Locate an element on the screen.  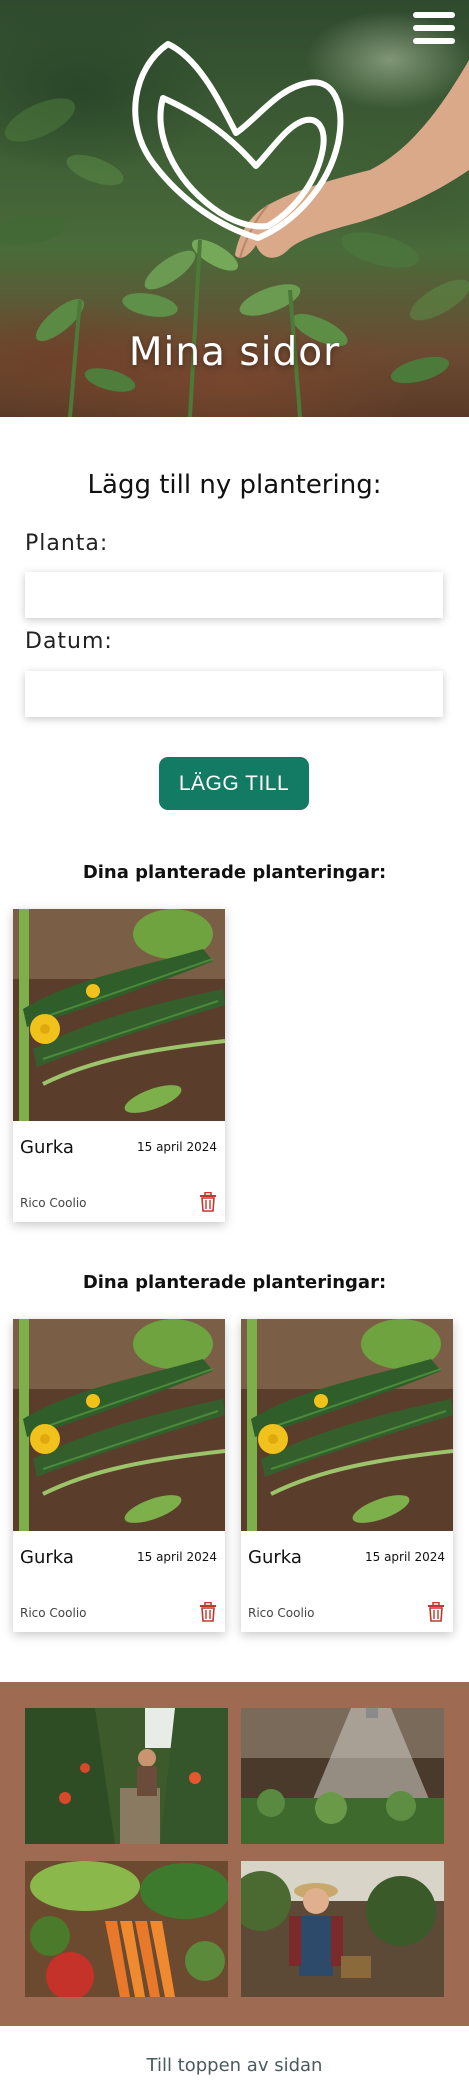
plant-label: Planta: is located at coordinates (67, 543).